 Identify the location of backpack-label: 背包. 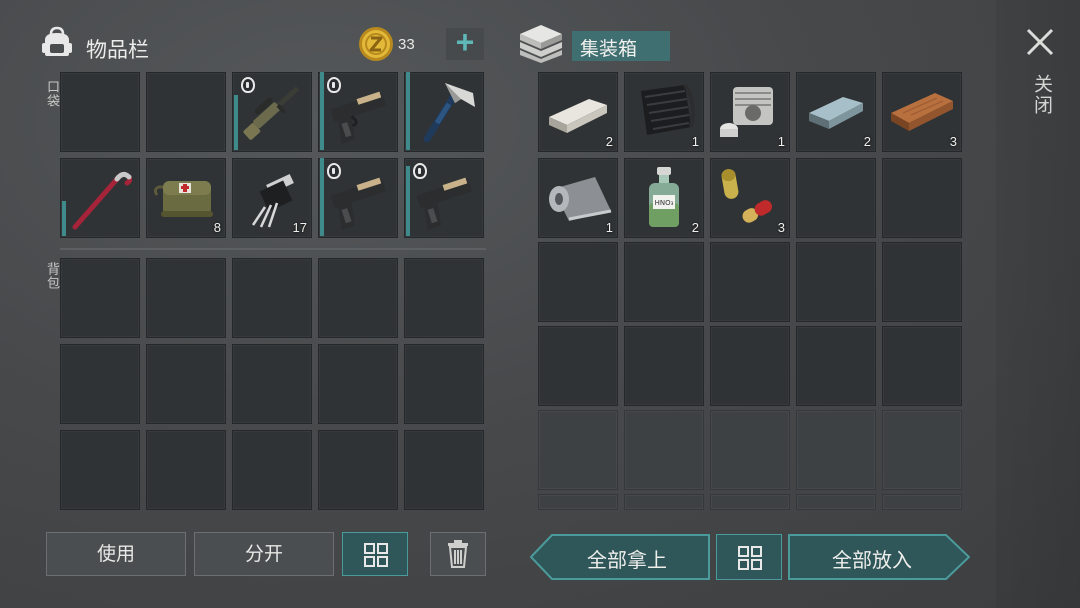
(51, 276).